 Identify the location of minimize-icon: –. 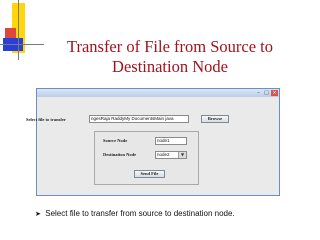
(258, 93).